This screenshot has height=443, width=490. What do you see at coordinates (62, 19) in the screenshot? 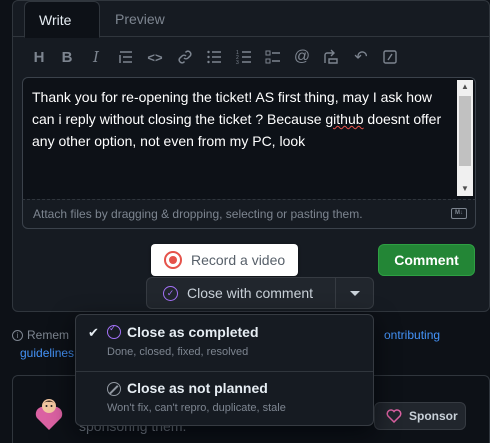
I see `tab-write: Write` at bounding box center [62, 19].